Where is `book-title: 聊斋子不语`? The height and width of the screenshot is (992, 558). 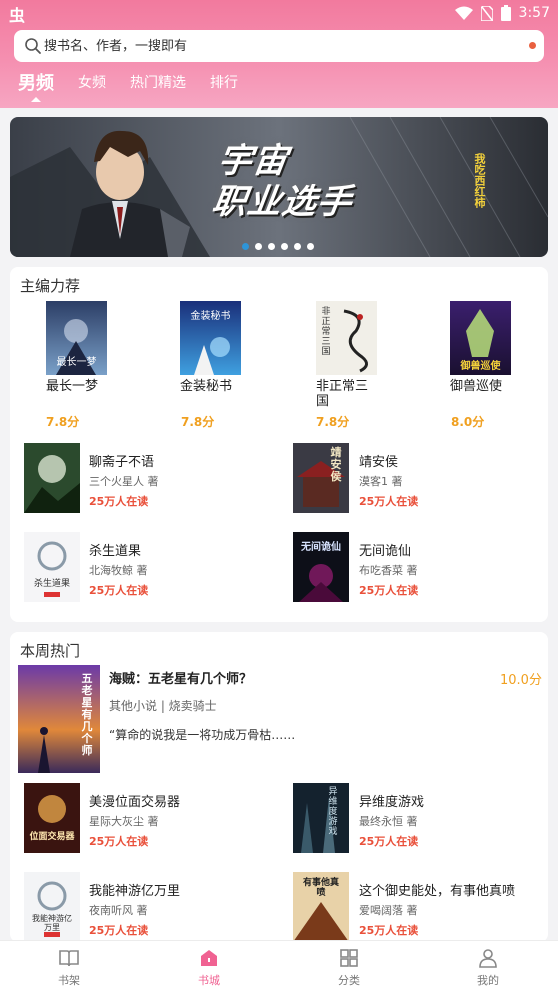
book-title: 聊斋子不语 is located at coordinates (122, 462).